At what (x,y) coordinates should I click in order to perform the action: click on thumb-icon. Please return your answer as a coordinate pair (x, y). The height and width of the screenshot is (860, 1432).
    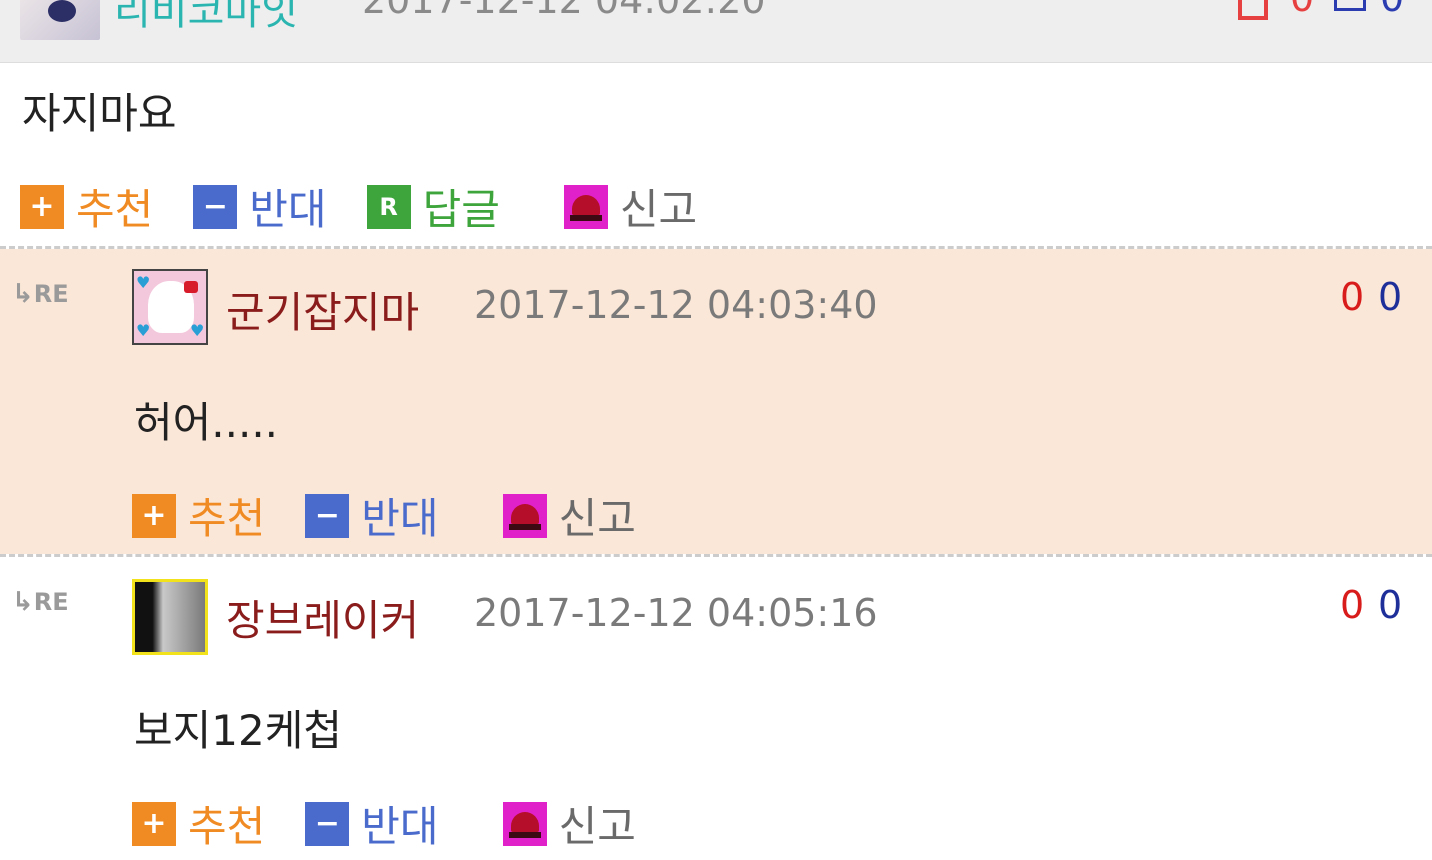
    Looking at the image, I should click on (1350, 5).